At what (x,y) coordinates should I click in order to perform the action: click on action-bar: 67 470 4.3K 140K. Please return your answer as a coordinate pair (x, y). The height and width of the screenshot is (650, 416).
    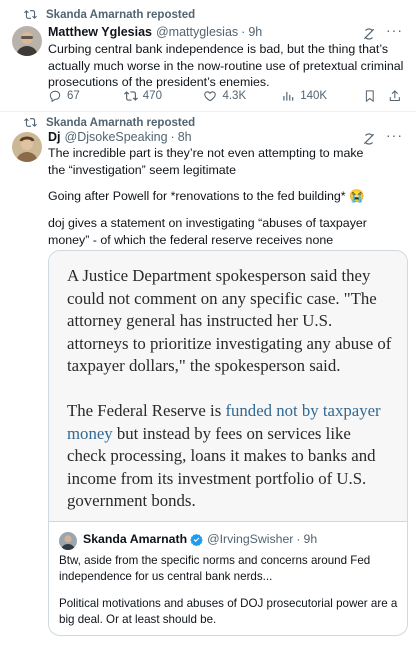
    Looking at the image, I should click on (225, 96).